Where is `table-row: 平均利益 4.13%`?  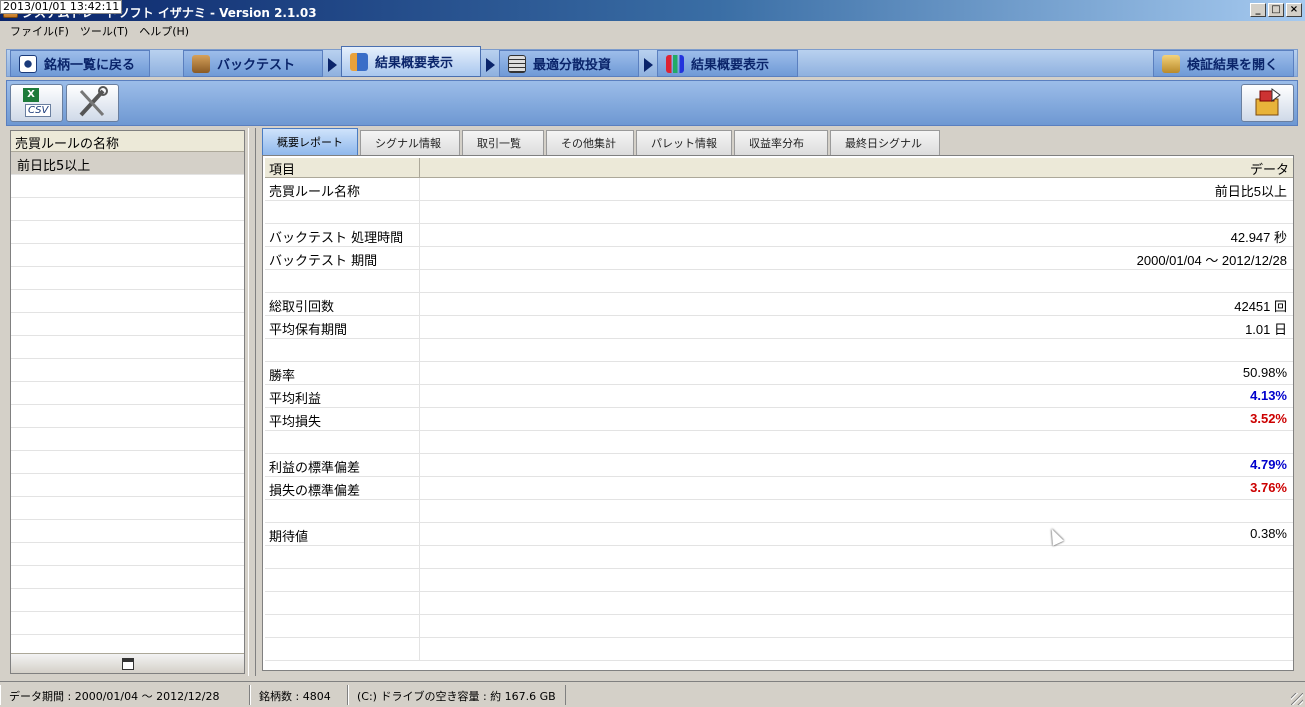 table-row: 平均利益 4.13% is located at coordinates (779, 396).